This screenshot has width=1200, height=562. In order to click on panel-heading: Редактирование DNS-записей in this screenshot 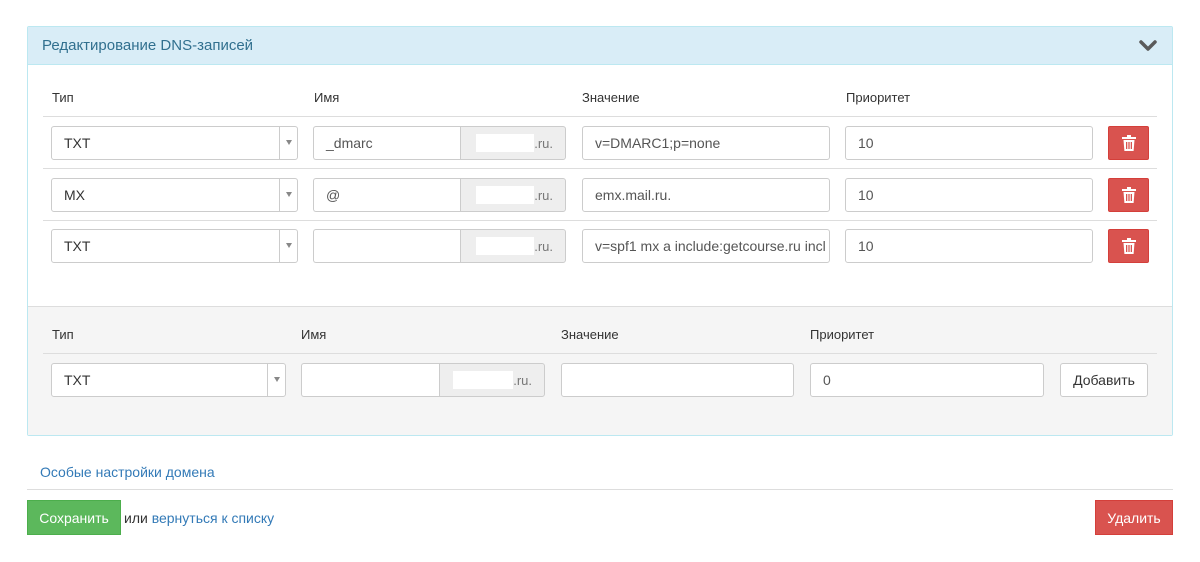, I will do `click(600, 46)`.